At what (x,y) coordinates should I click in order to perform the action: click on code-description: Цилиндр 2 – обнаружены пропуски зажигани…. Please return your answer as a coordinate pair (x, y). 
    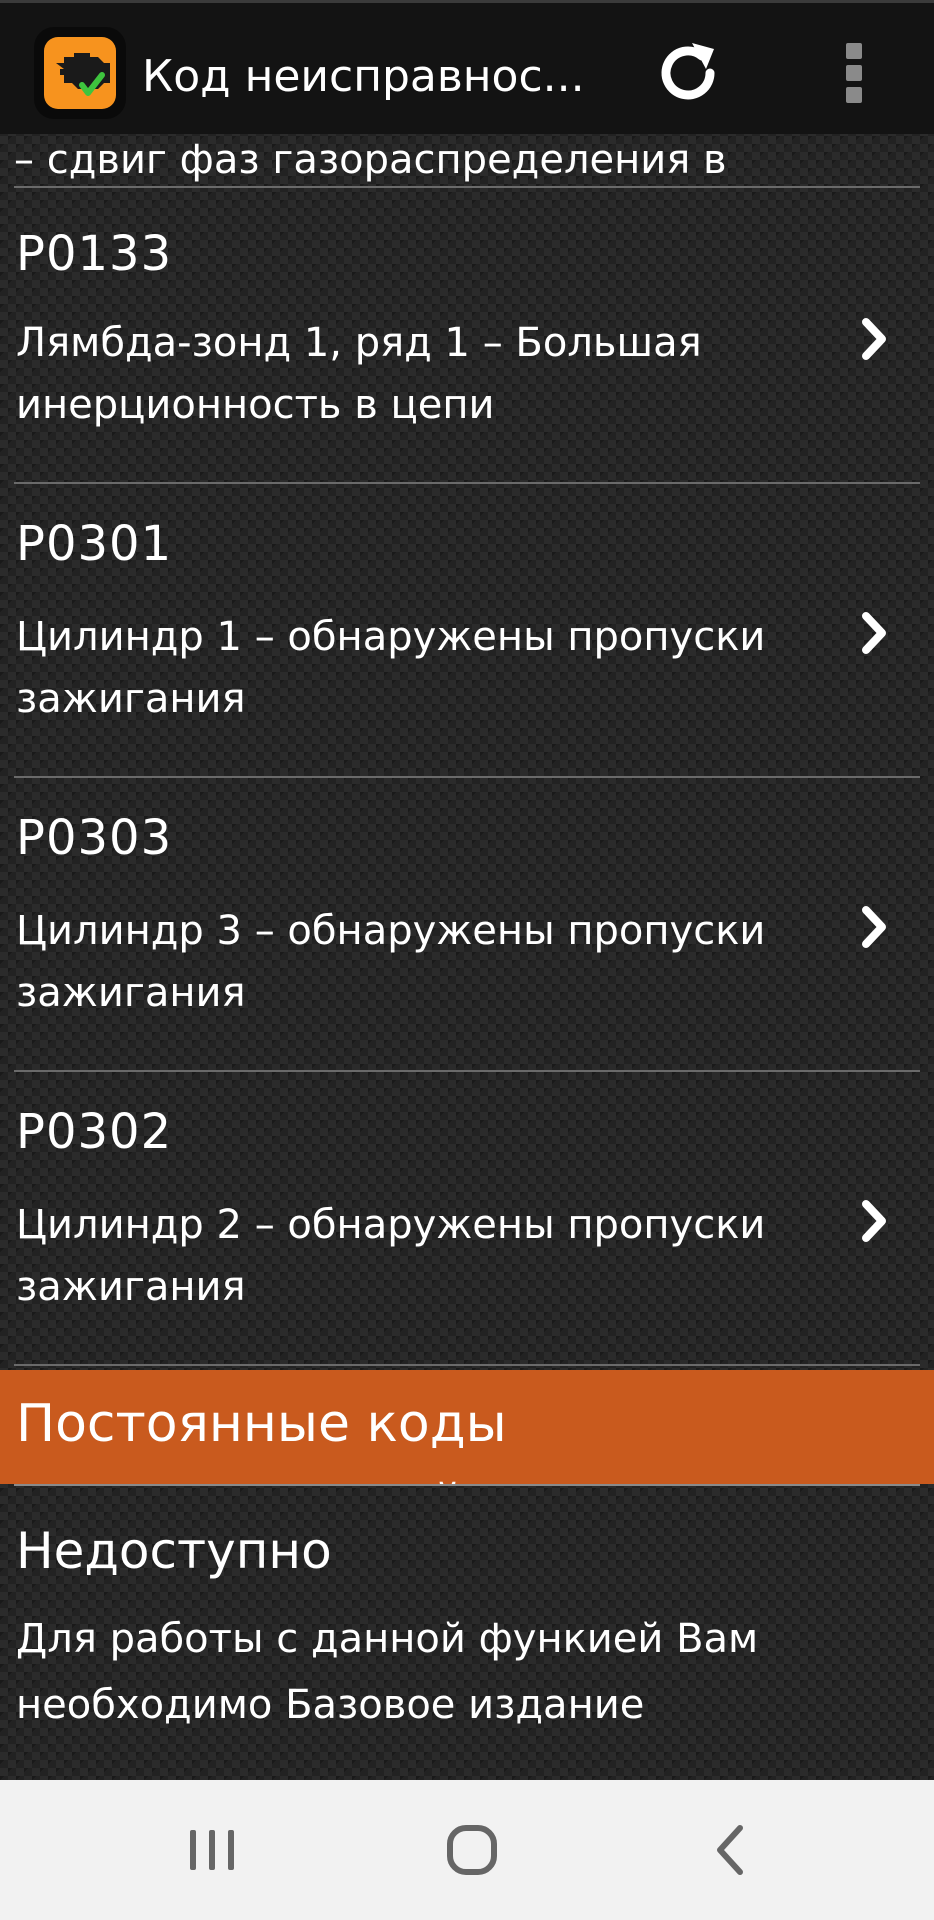
    Looking at the image, I should click on (391, 1256).